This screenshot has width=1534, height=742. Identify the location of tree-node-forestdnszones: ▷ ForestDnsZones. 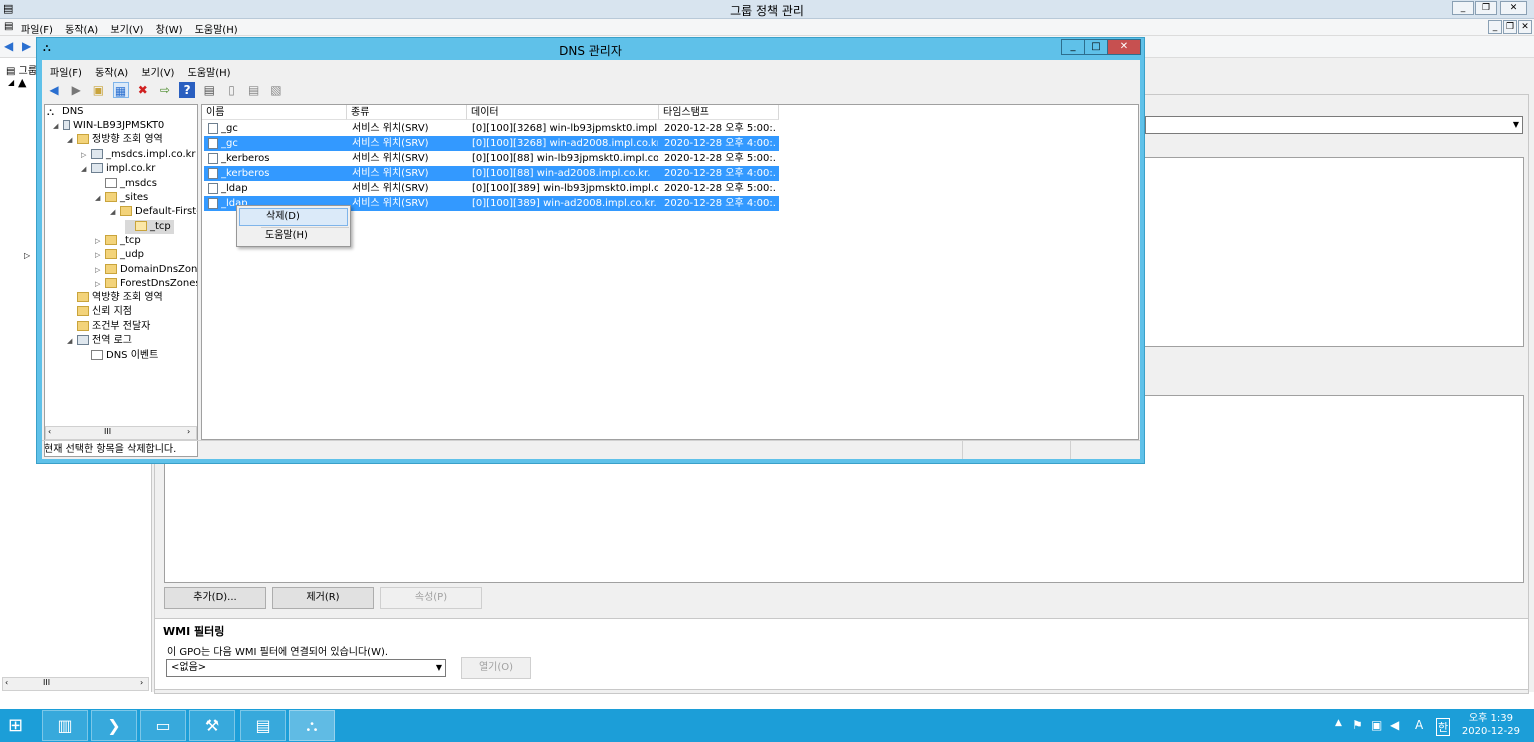
(146, 284).